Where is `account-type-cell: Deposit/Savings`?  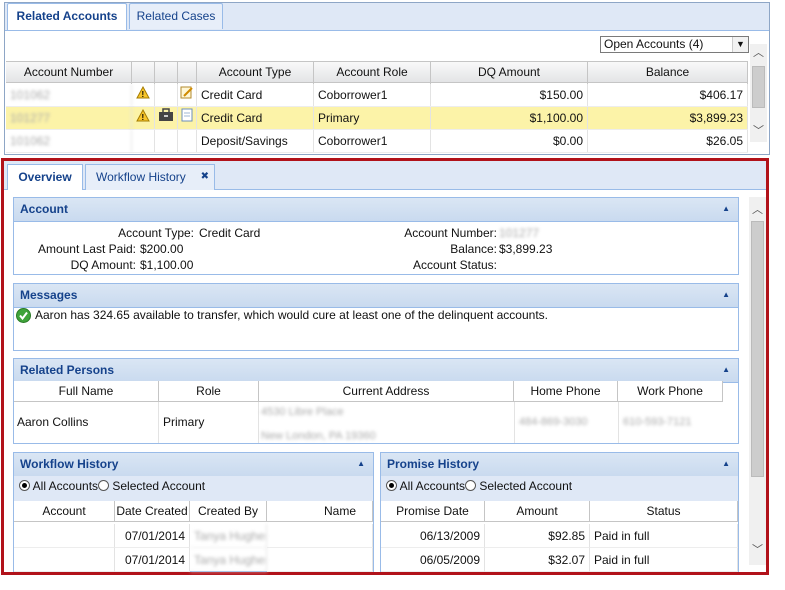
account-type-cell: Deposit/Savings is located at coordinates (255, 141).